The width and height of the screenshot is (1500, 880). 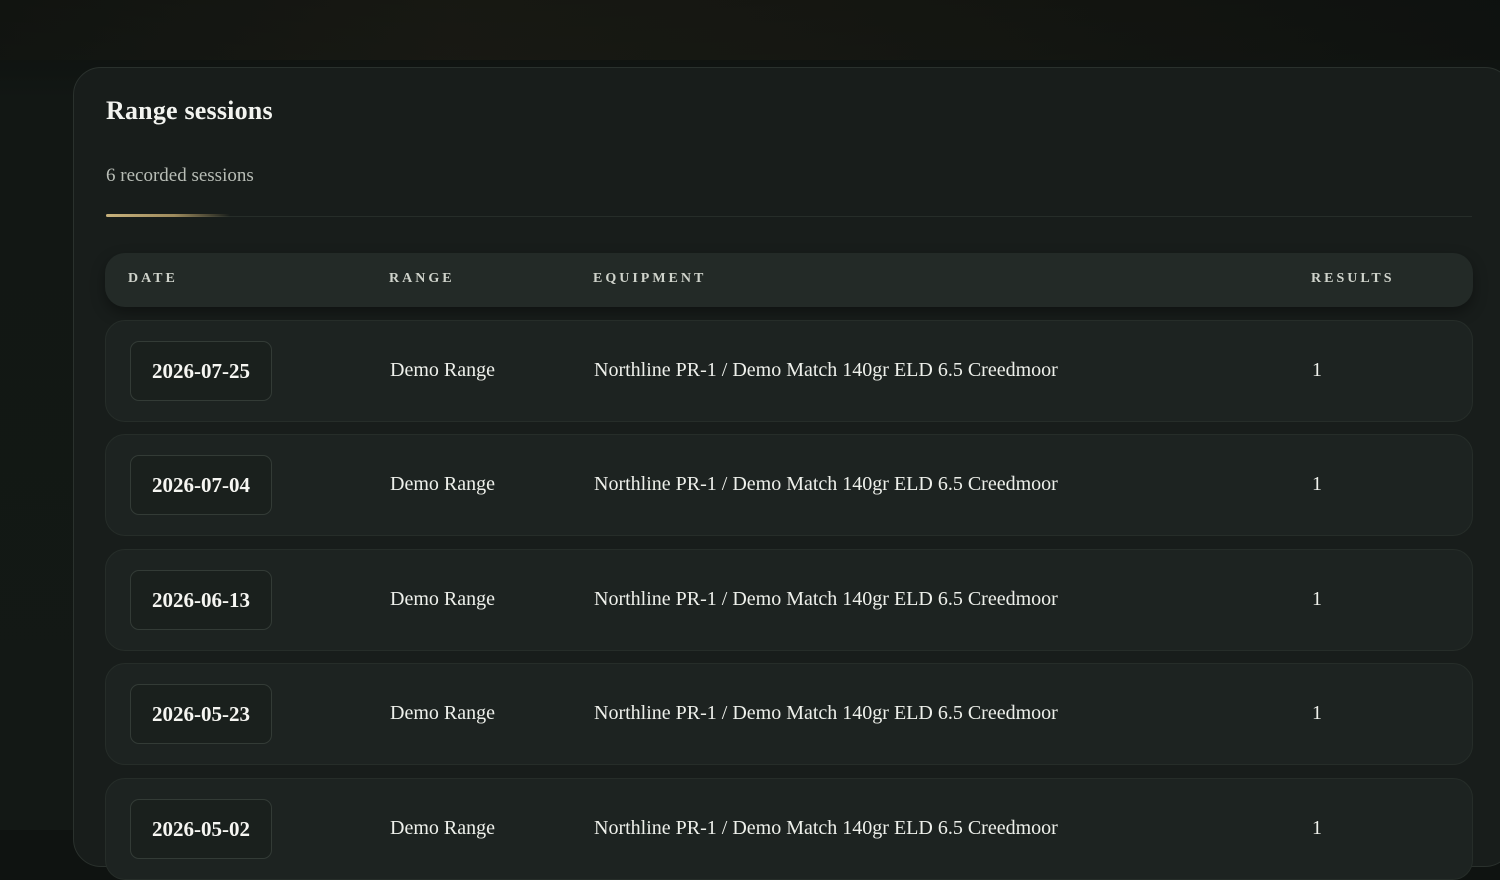 What do you see at coordinates (789, 280) in the screenshot?
I see `table-header: DATE RANGE EQUIPMENT RESULTS` at bounding box center [789, 280].